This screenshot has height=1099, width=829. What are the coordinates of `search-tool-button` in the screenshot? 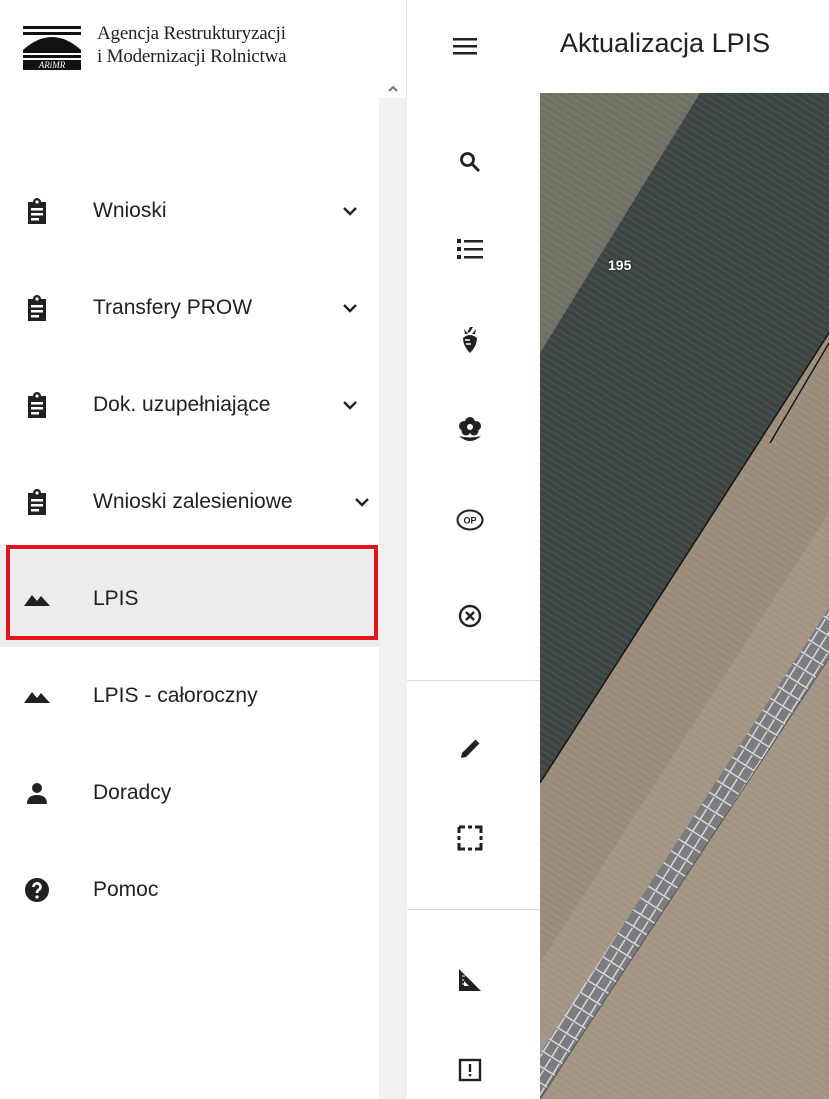 It's located at (470, 162).